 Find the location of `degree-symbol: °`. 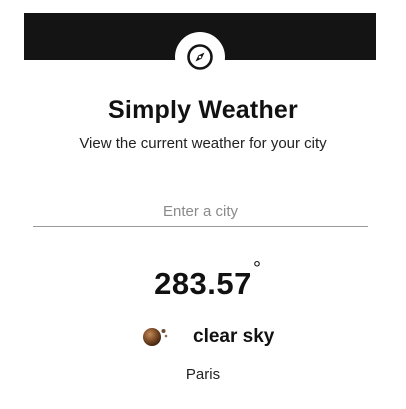

degree-symbol: ° is located at coordinates (257, 269).